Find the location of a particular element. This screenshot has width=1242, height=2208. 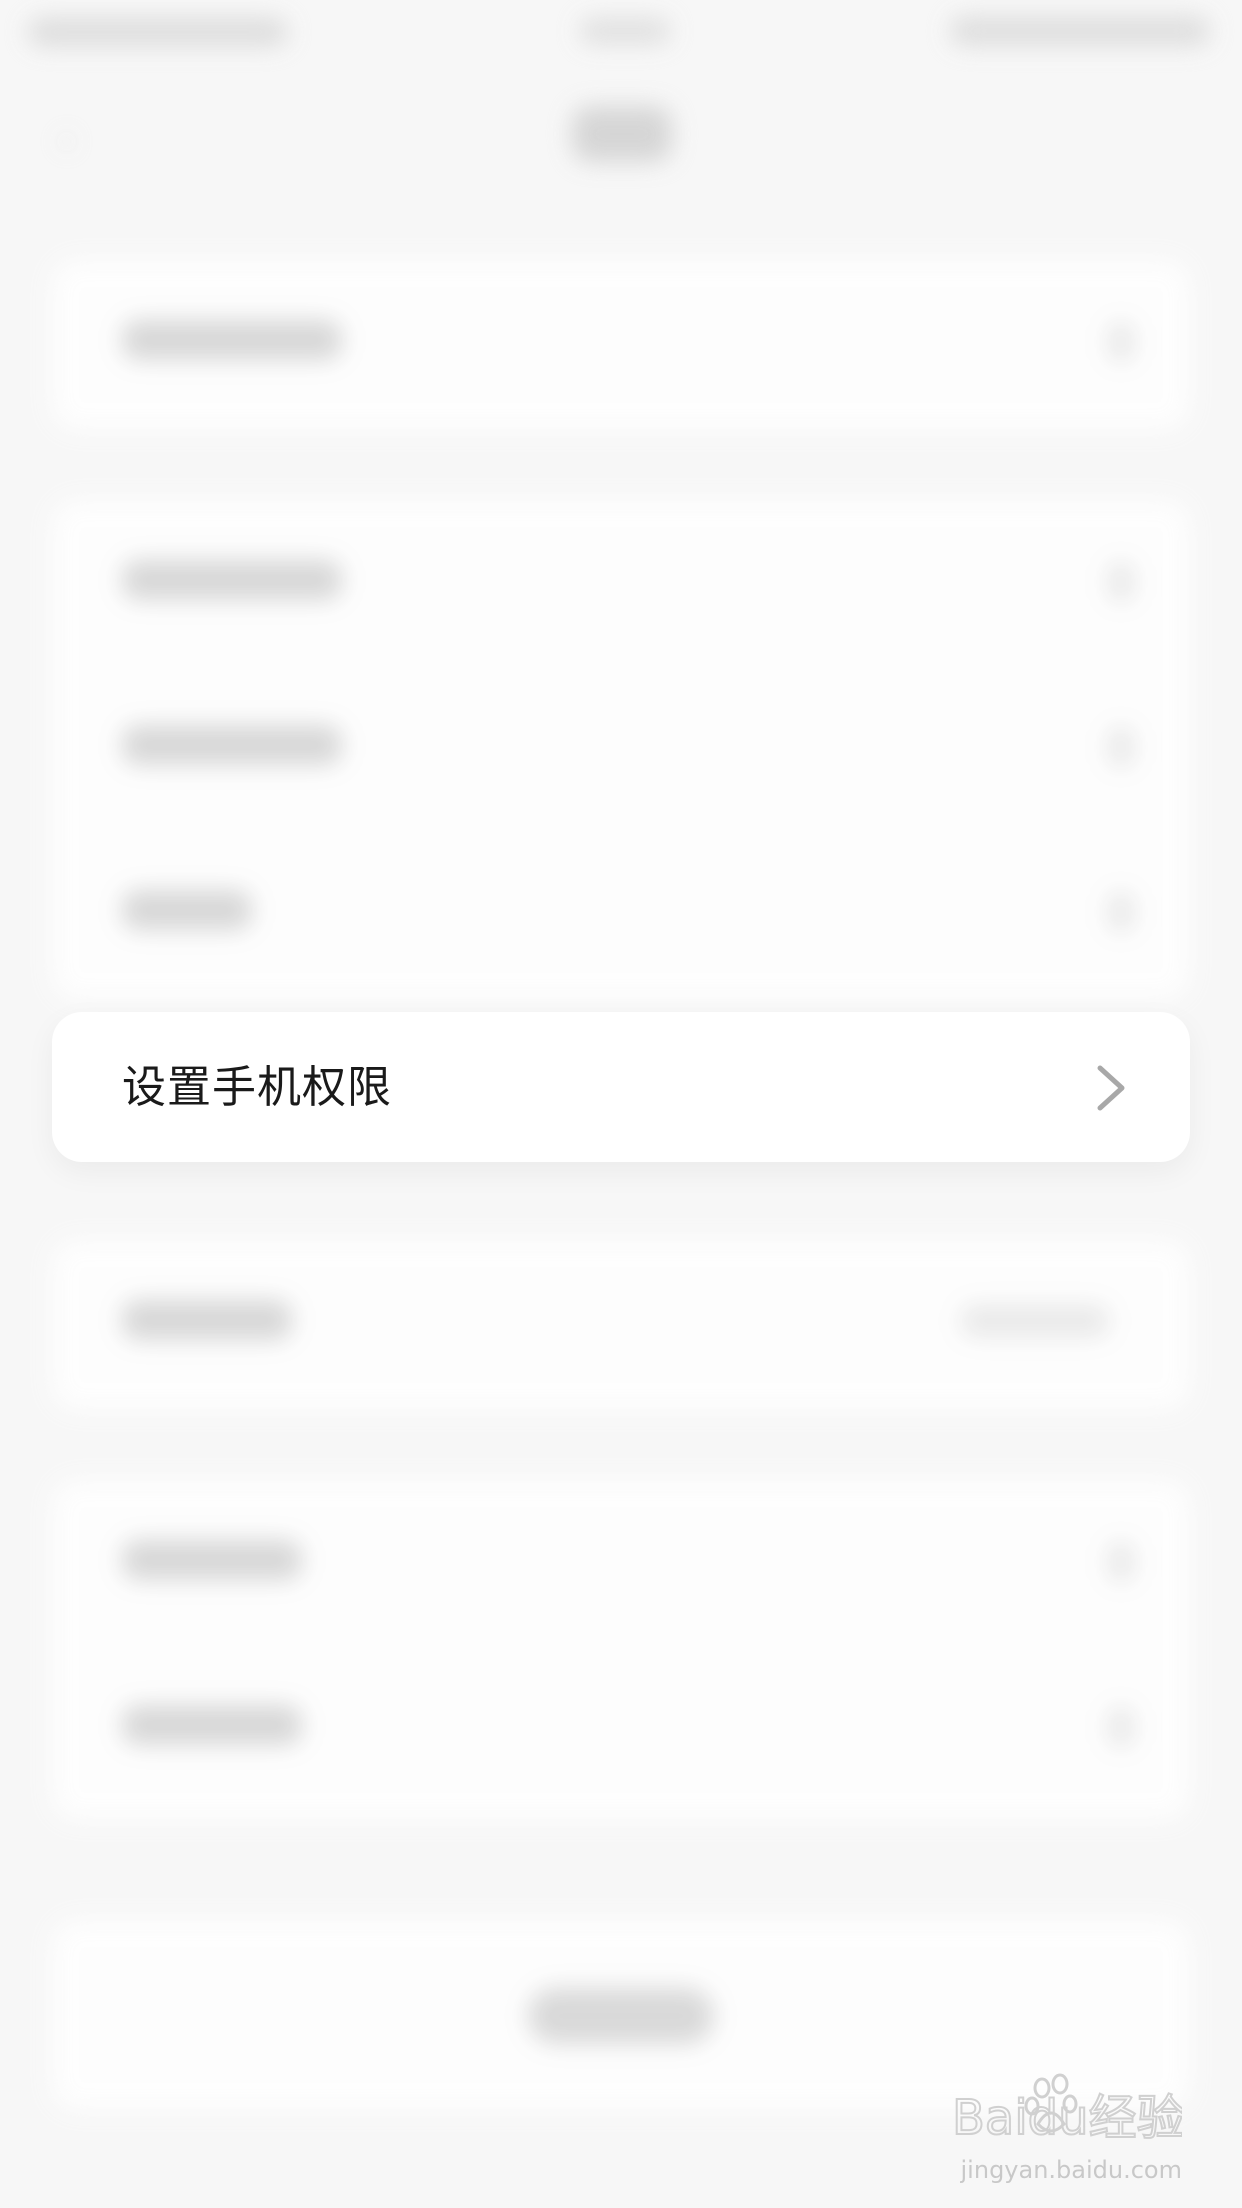

status-left is located at coordinates (158, 32).